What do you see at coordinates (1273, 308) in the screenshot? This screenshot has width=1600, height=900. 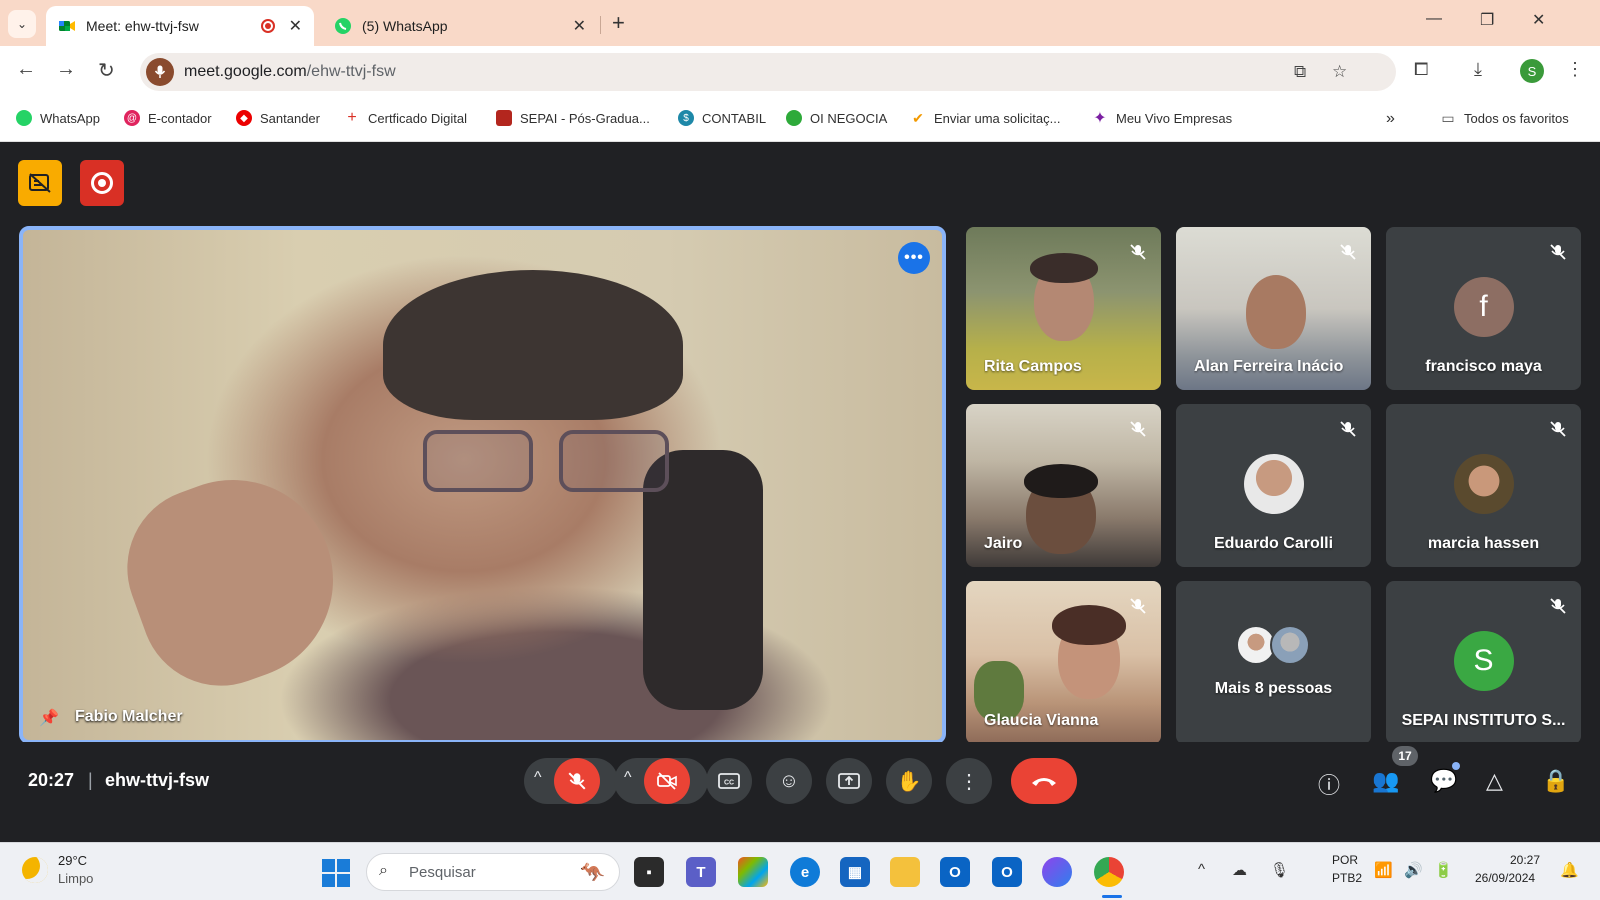 I see `participant-tile-alan: Alan Ferreira Inácio` at bounding box center [1273, 308].